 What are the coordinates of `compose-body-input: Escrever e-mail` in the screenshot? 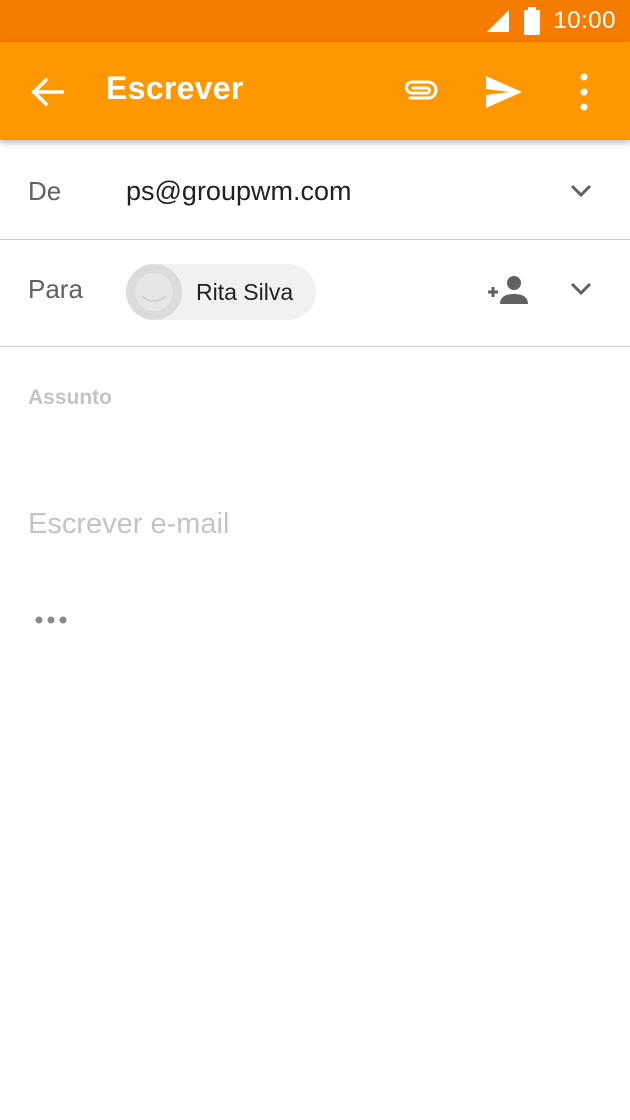 It's located at (128, 524).